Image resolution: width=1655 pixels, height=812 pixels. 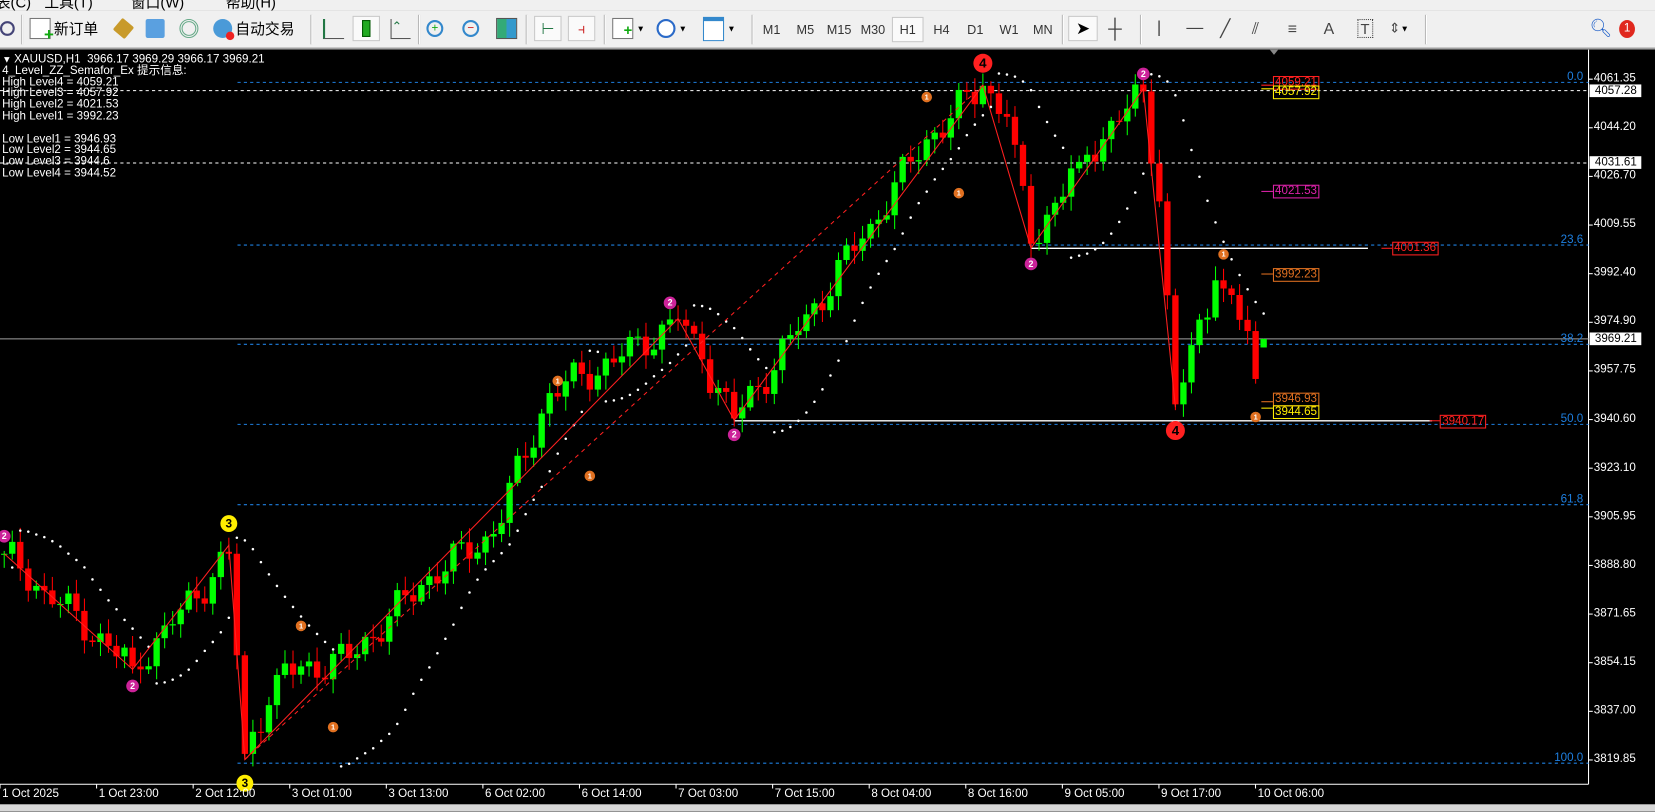 I want to click on auto-trading-button: 自动交易, so click(x=253, y=28).